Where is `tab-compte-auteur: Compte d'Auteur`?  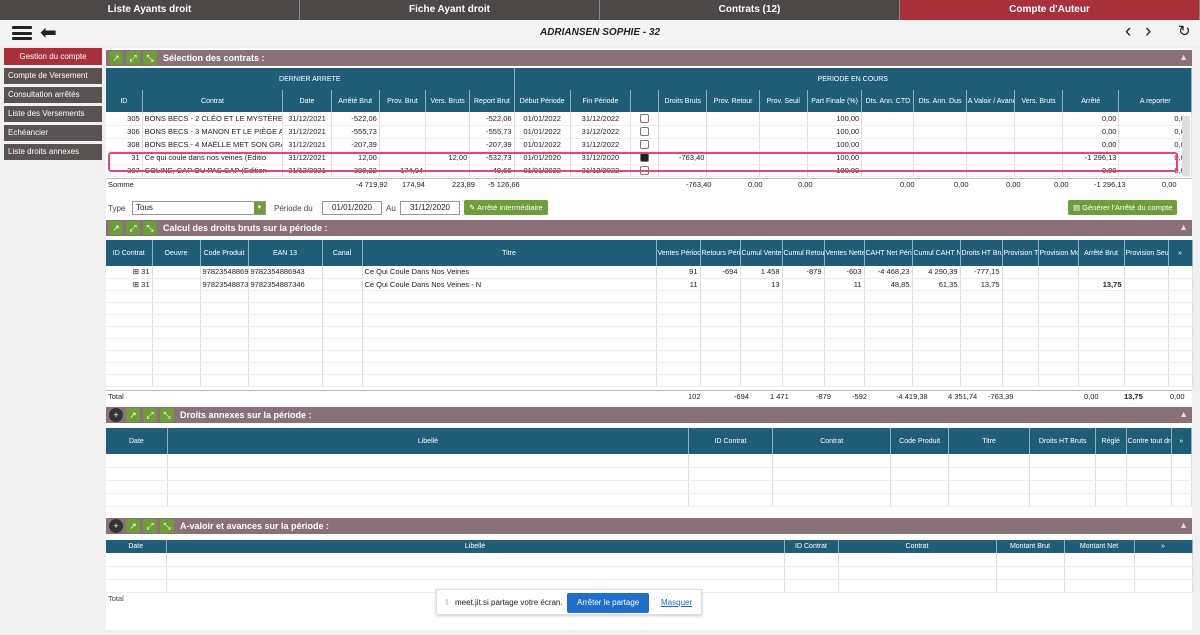
tab-compte-auteur: Compte d'Auteur is located at coordinates (1050, 10).